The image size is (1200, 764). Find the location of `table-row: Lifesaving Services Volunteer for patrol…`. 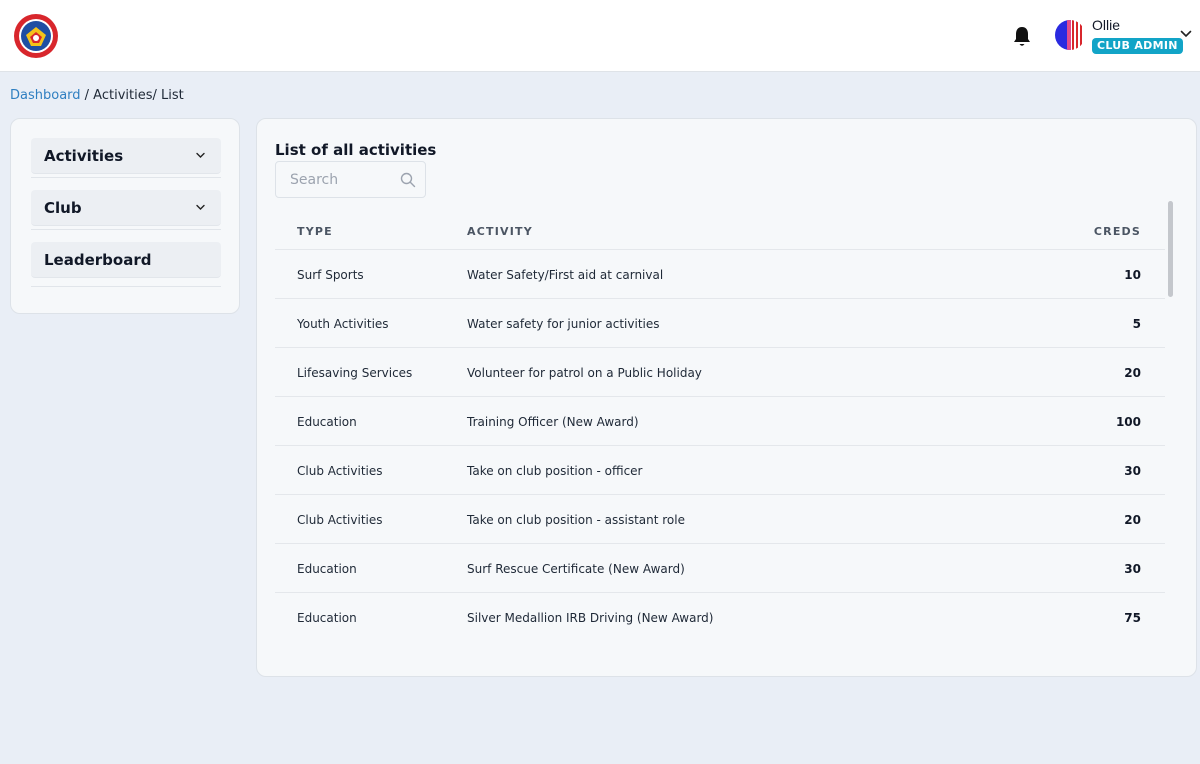

table-row: Lifesaving Services Volunteer for patrol… is located at coordinates (720, 371).